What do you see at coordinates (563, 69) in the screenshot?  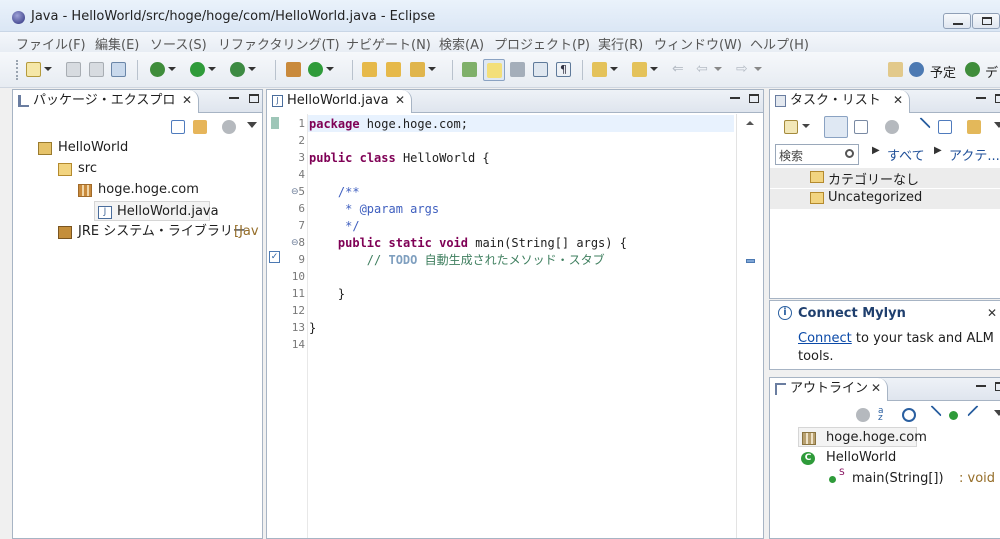 I see `pilcrow-icon: ¶` at bounding box center [563, 69].